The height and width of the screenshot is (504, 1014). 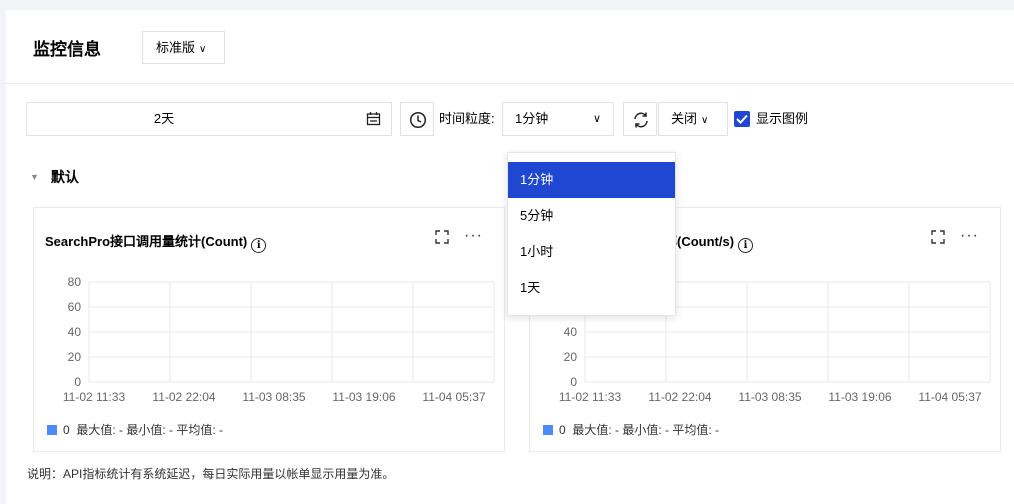 I want to click on show-legend-checkbox, so click(x=742, y=119).